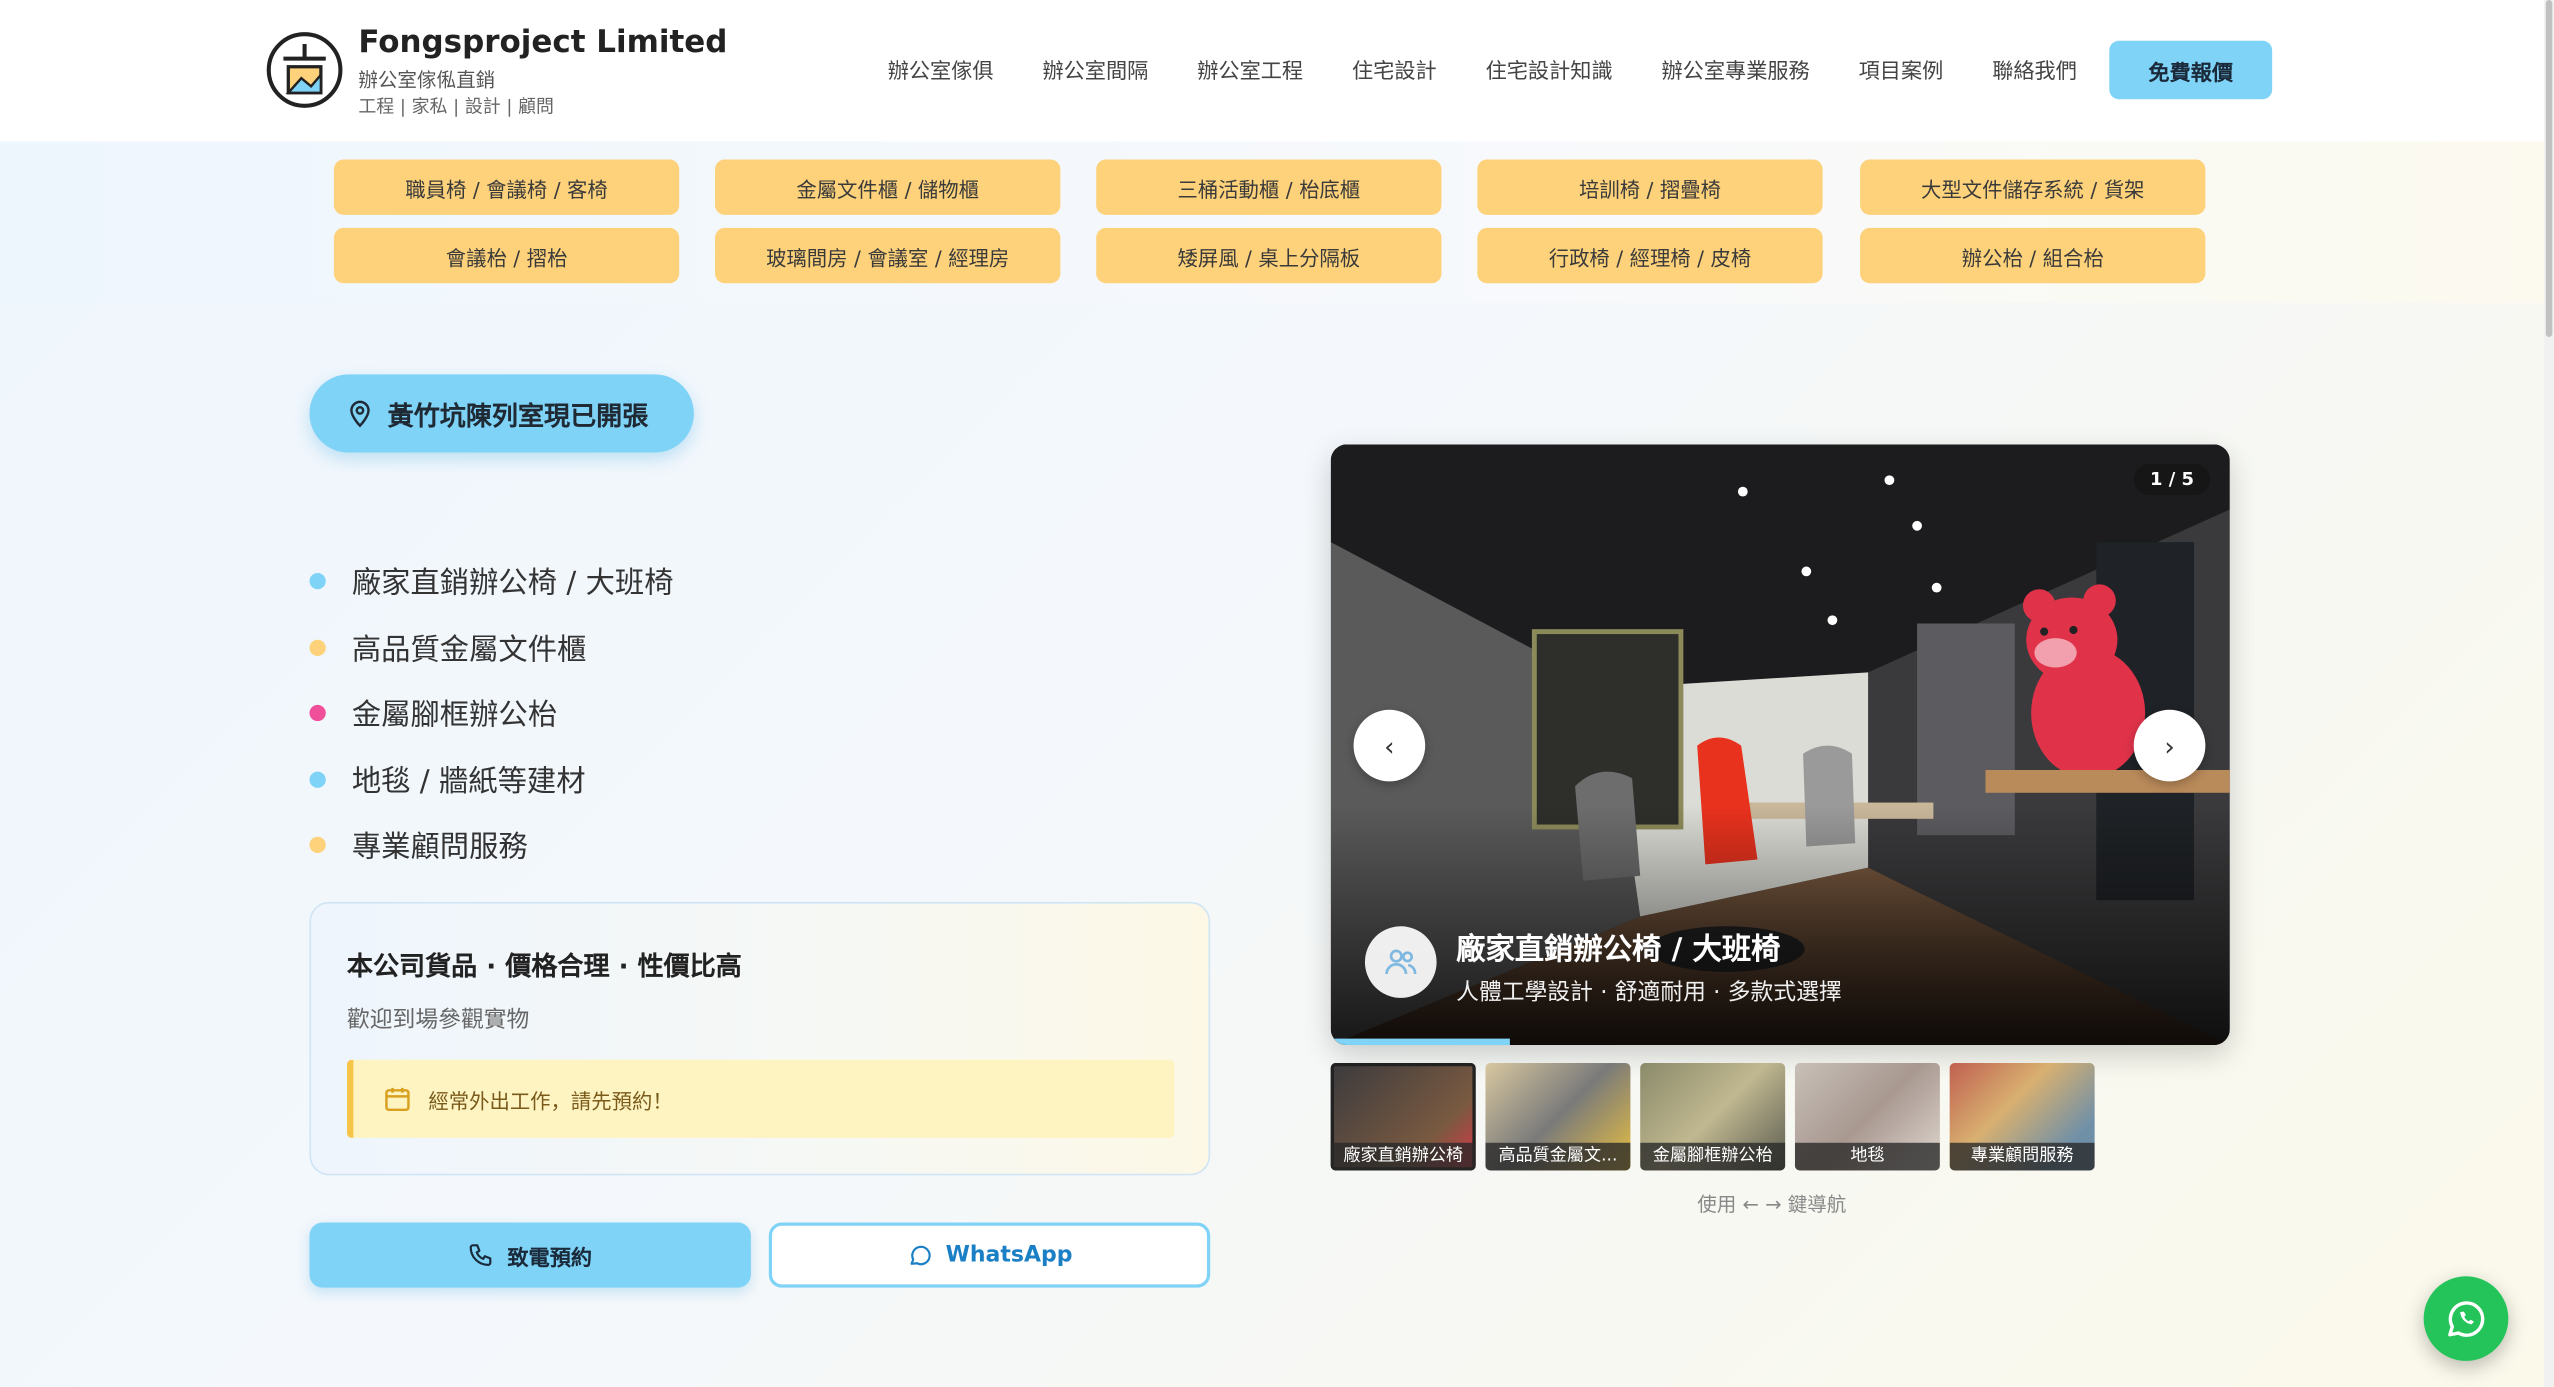 Image resolution: width=2554 pixels, height=1387 pixels. I want to click on next-slide-button: ›, so click(2169, 745).